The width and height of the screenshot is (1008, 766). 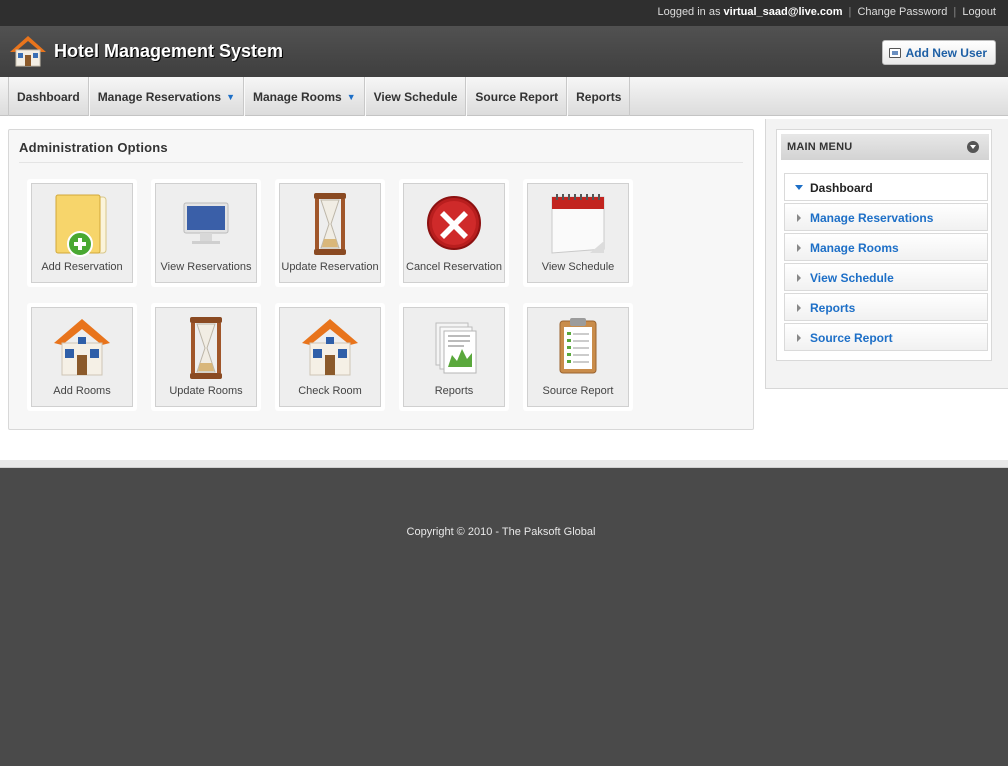 I want to click on tile-cancel-reservation: Cancel Reservation, so click(x=454, y=233).